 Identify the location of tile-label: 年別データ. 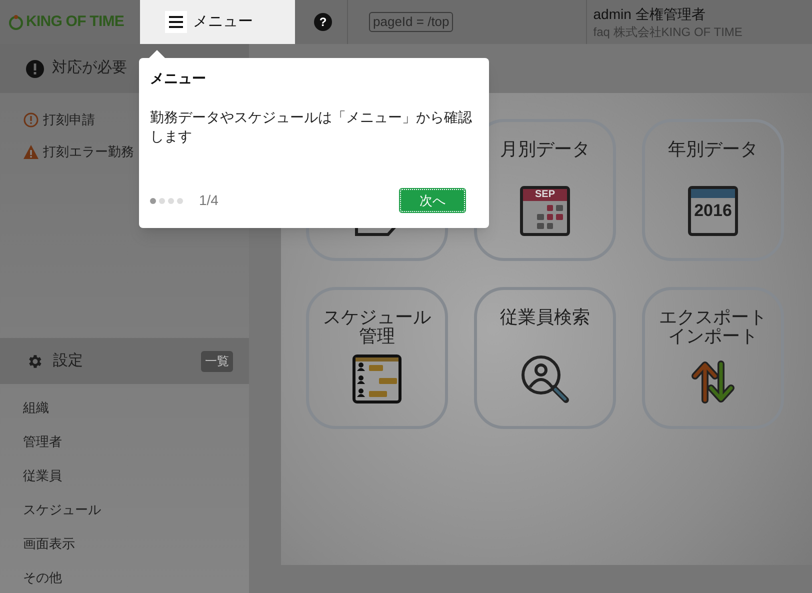
(713, 149).